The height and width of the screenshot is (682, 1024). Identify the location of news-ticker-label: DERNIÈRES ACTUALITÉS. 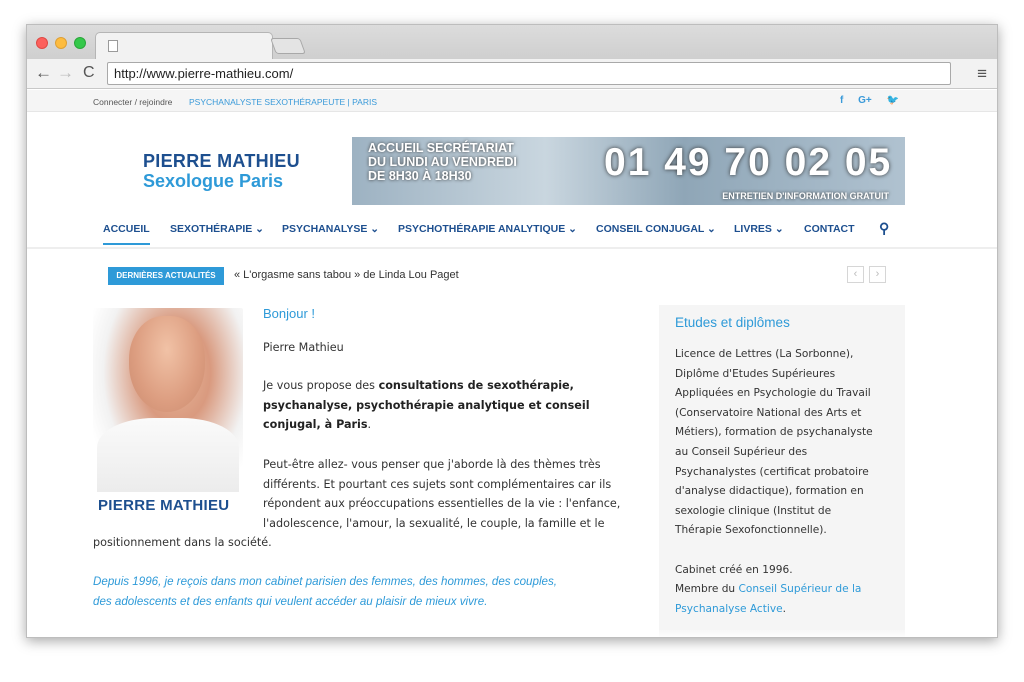
(166, 276).